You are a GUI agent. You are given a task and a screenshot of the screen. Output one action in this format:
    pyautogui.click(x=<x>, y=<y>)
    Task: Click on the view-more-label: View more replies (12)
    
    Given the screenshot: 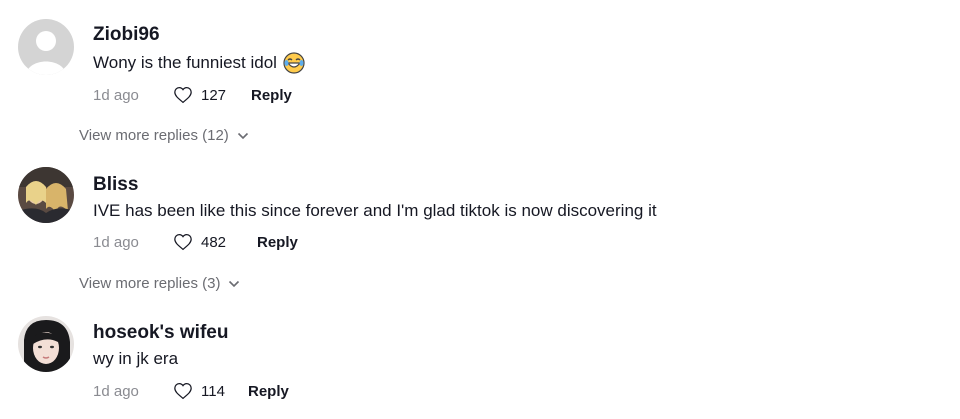 What is the action you would take?
    pyautogui.click(x=154, y=135)
    